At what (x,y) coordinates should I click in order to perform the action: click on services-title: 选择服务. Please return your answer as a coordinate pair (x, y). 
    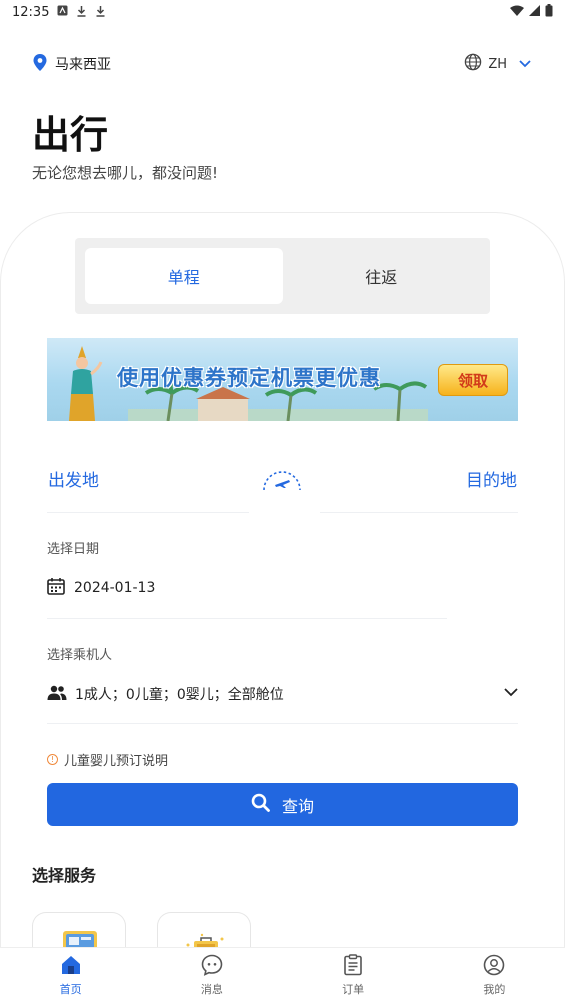
    Looking at the image, I should click on (64, 875).